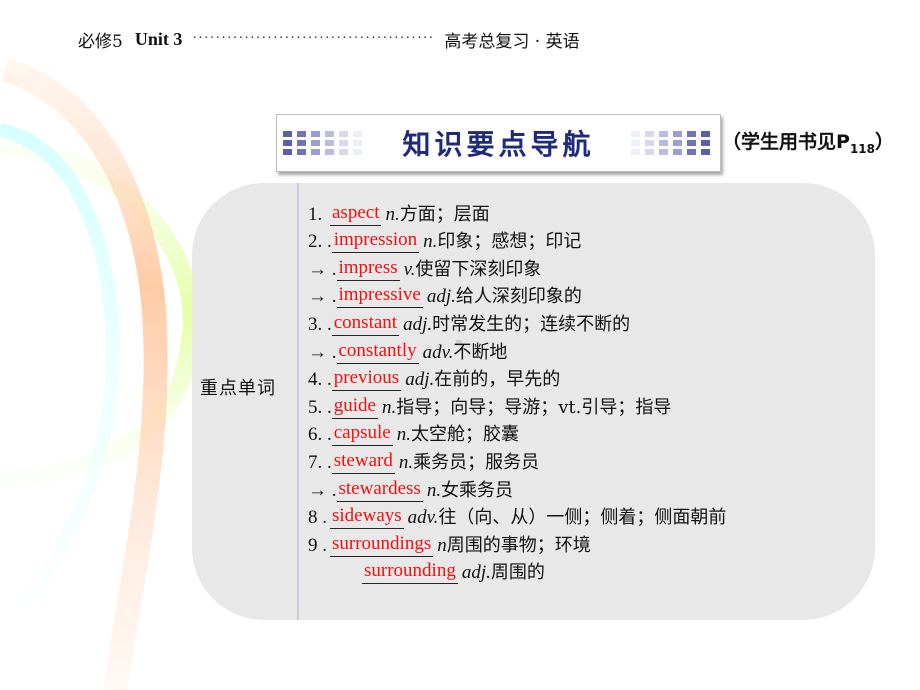  Describe the element at coordinates (509, 242) in the screenshot. I see `definition: 印象；感想；印记` at that location.